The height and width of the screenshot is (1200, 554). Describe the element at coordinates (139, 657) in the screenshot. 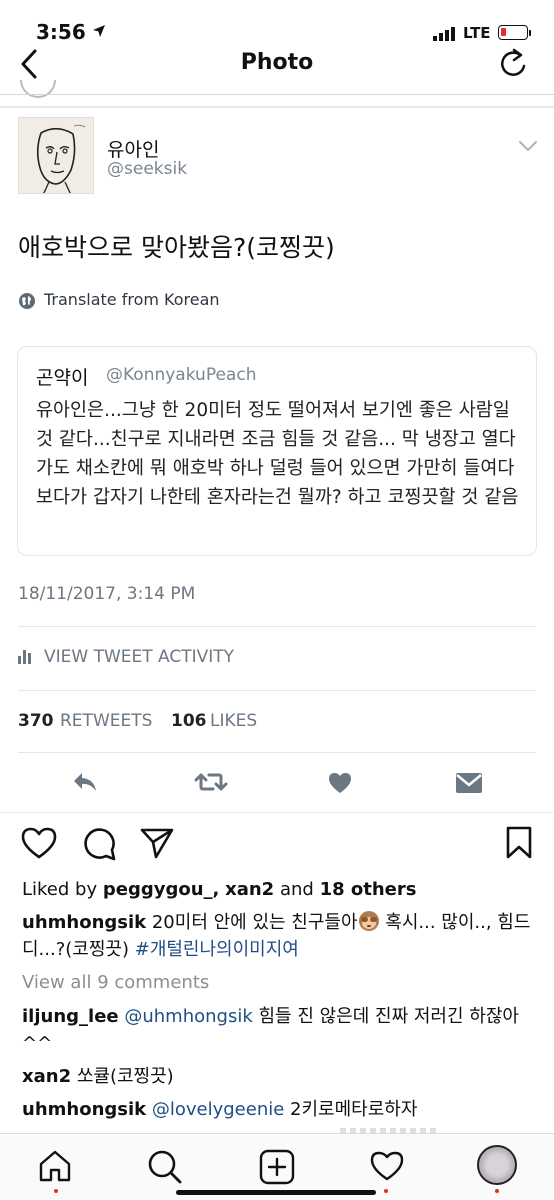

I see `view-tweet-activity: VIEW TWEET ACTIVITY` at that location.